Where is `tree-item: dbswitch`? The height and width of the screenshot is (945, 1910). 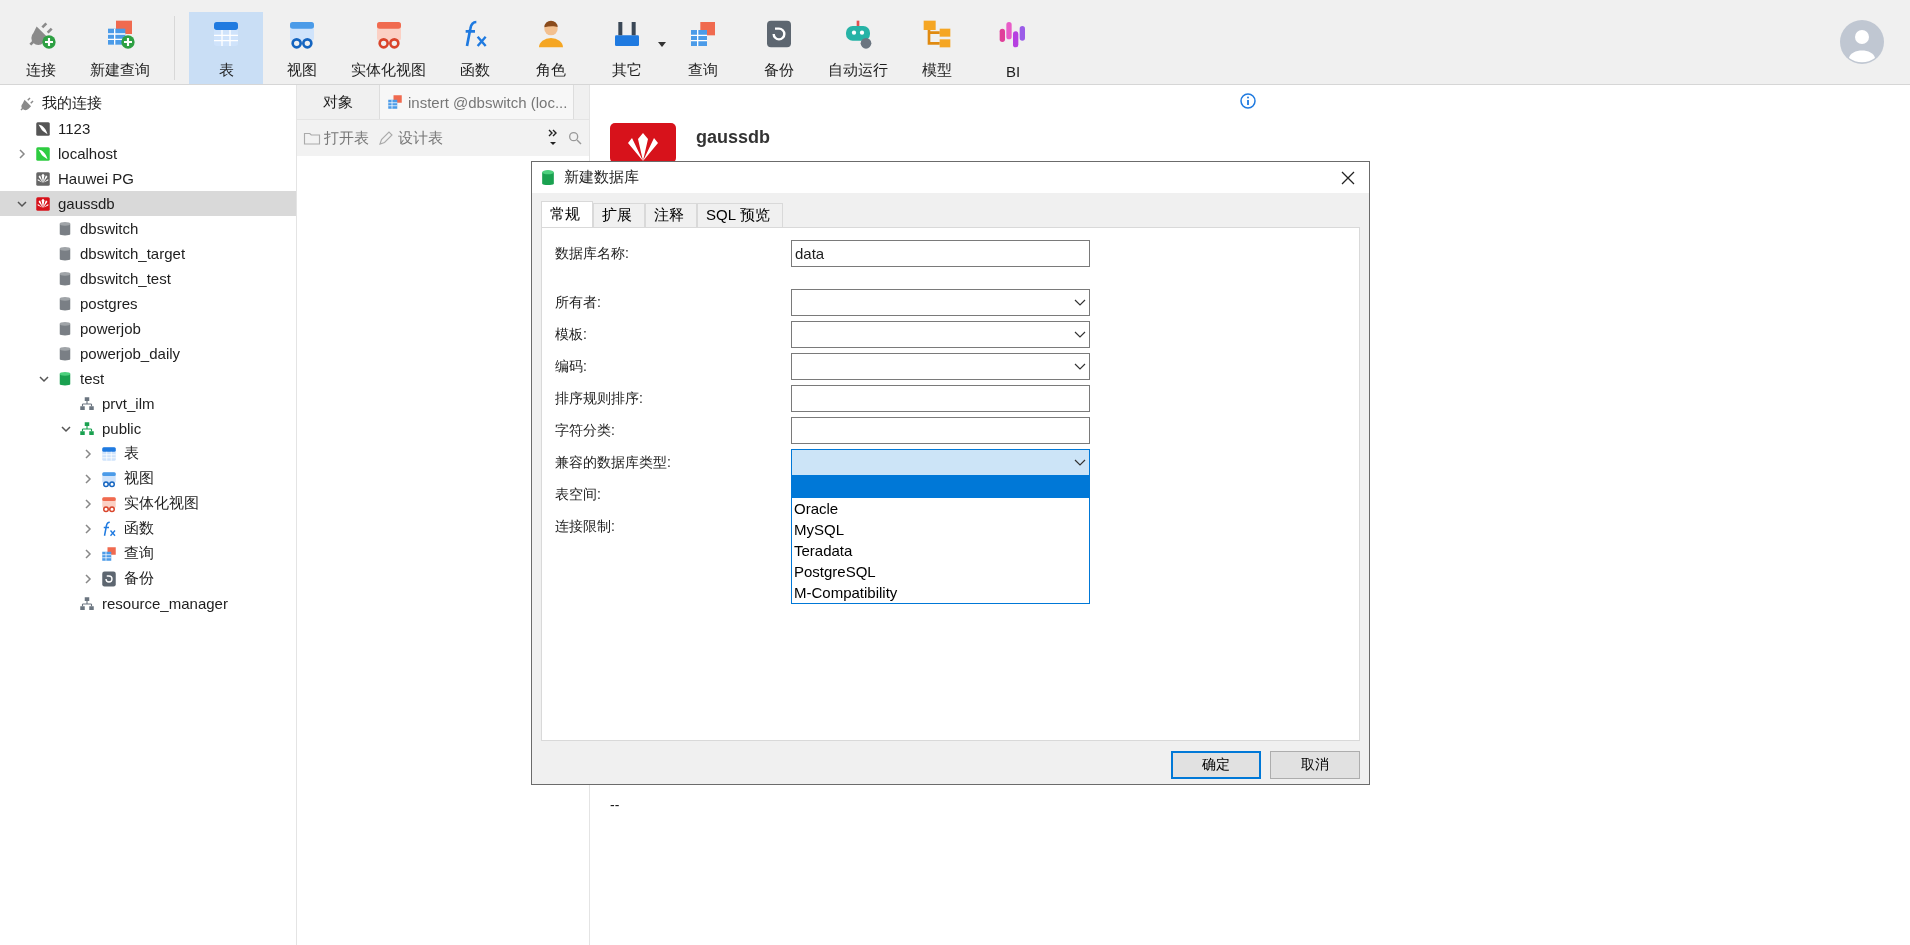
tree-item: dbswitch is located at coordinates (148, 228).